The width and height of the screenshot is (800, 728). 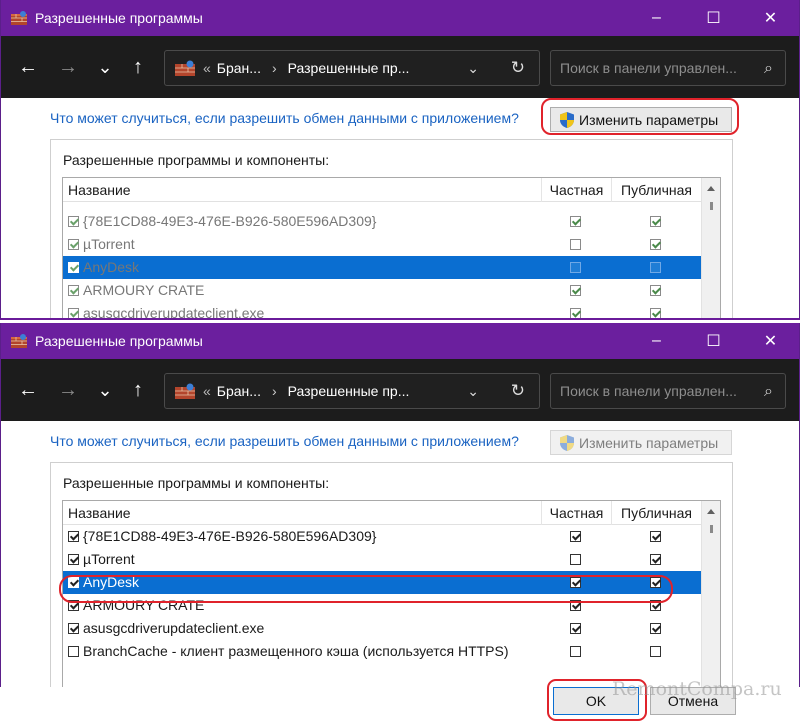 I want to click on change-settings-button: Изменить параметры, so click(x=641, y=442).